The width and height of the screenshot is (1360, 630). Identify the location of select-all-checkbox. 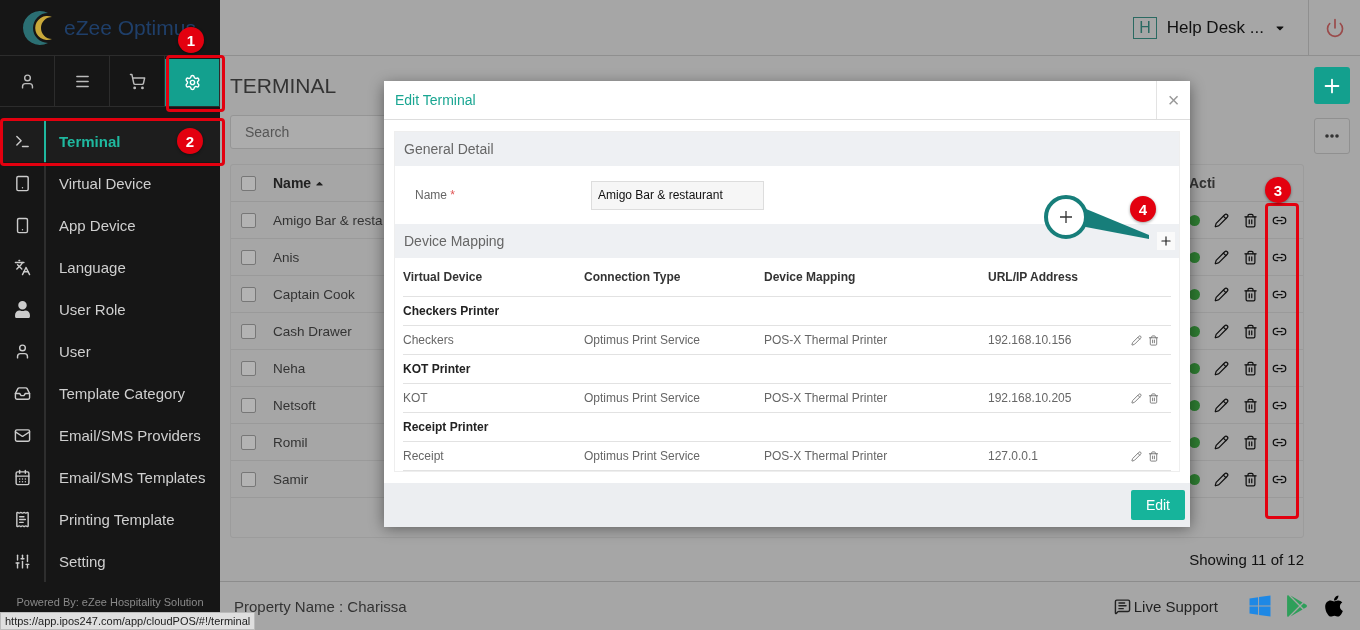
(248, 183).